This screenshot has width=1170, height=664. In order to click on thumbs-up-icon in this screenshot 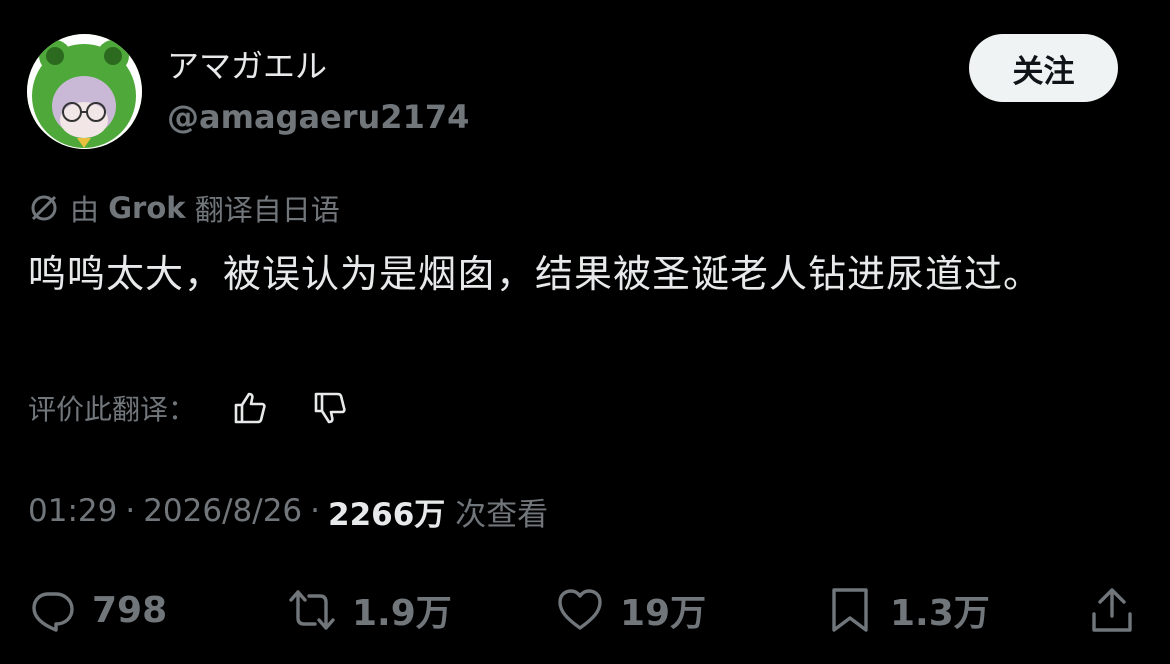, I will do `click(250, 408)`.